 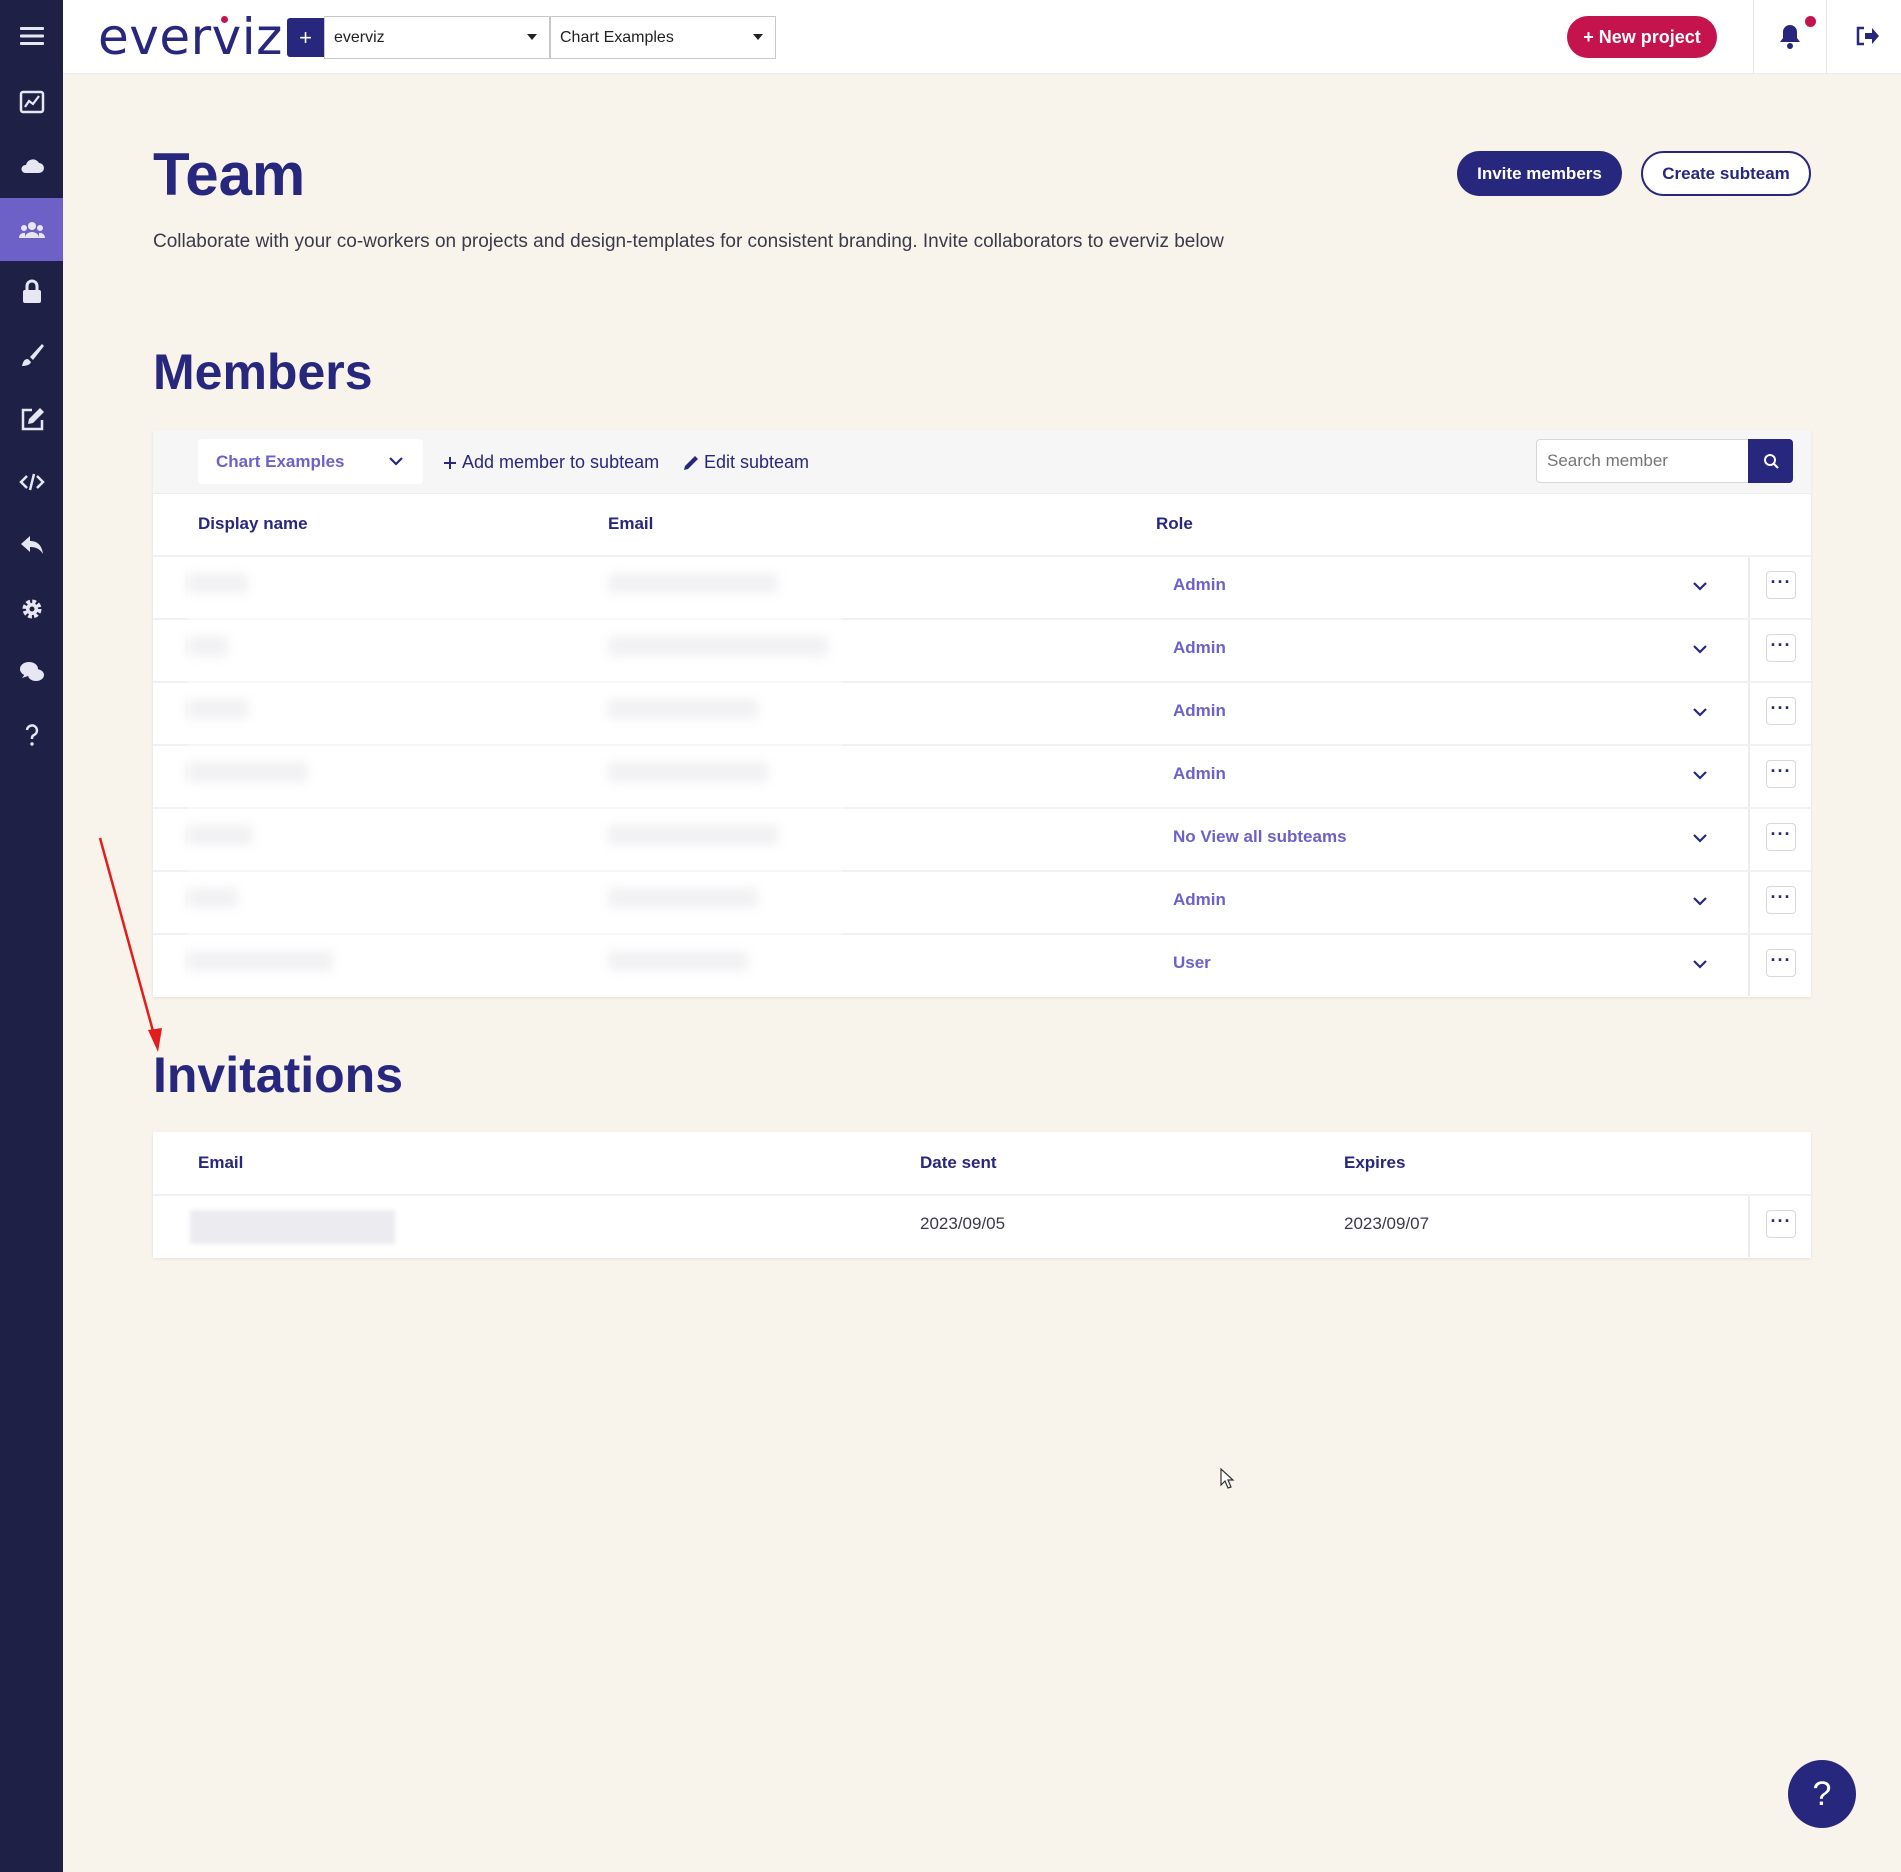 I want to click on notification-dot, so click(x=1810, y=21).